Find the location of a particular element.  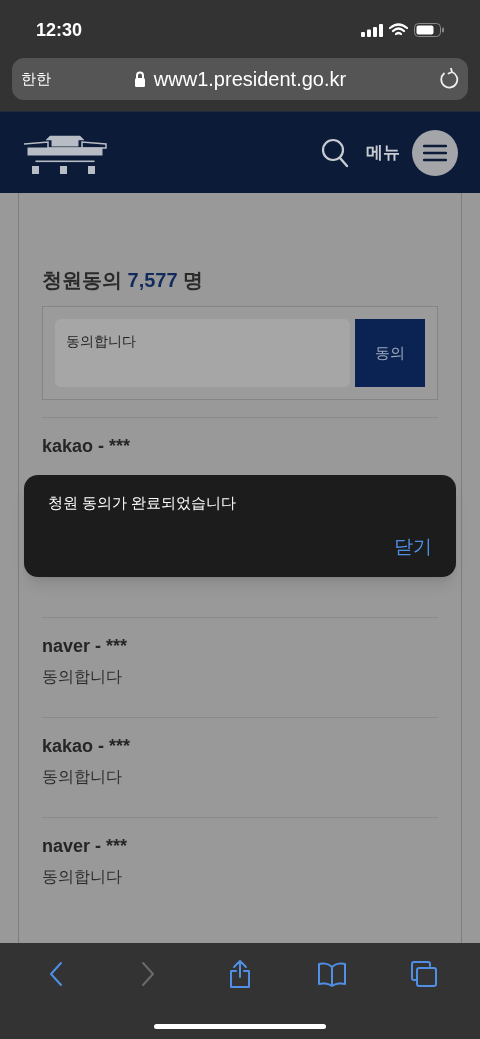

menu-label: 메뉴 is located at coordinates (383, 152).